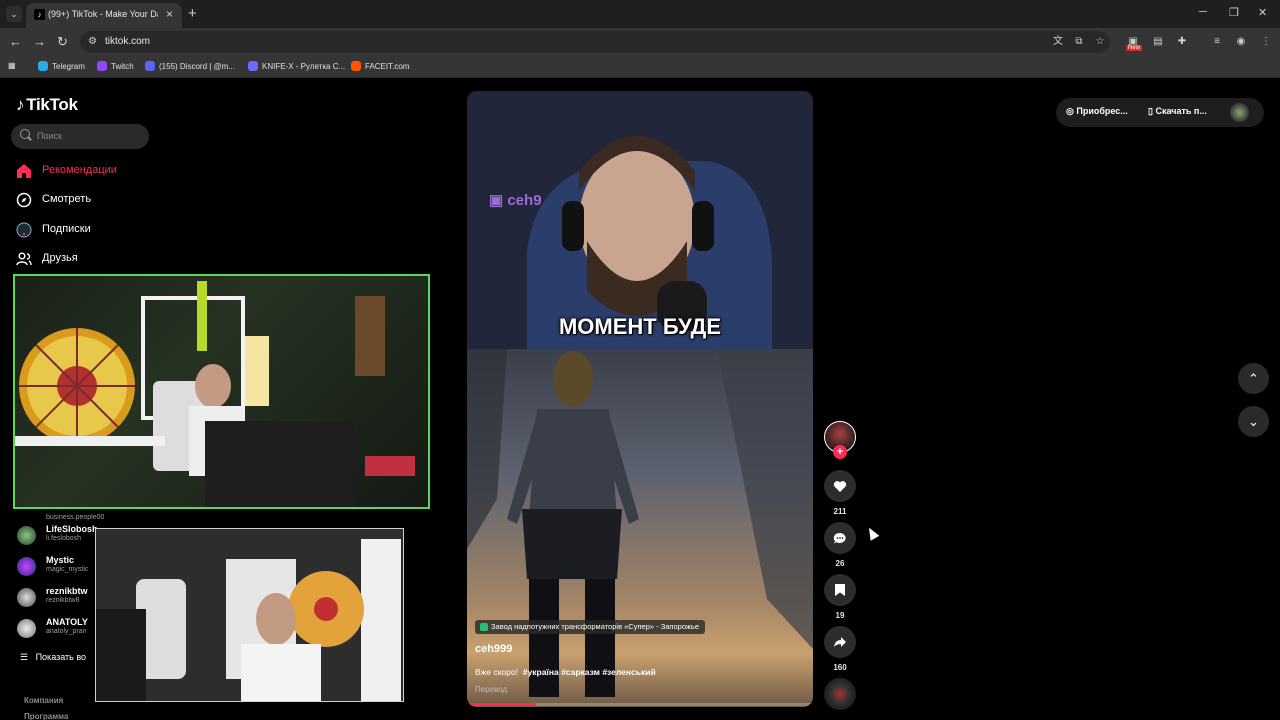 Image resolution: width=1280 pixels, height=720 pixels. What do you see at coordinates (491, 689) in the screenshot?
I see `translate-link: Перевод` at bounding box center [491, 689].